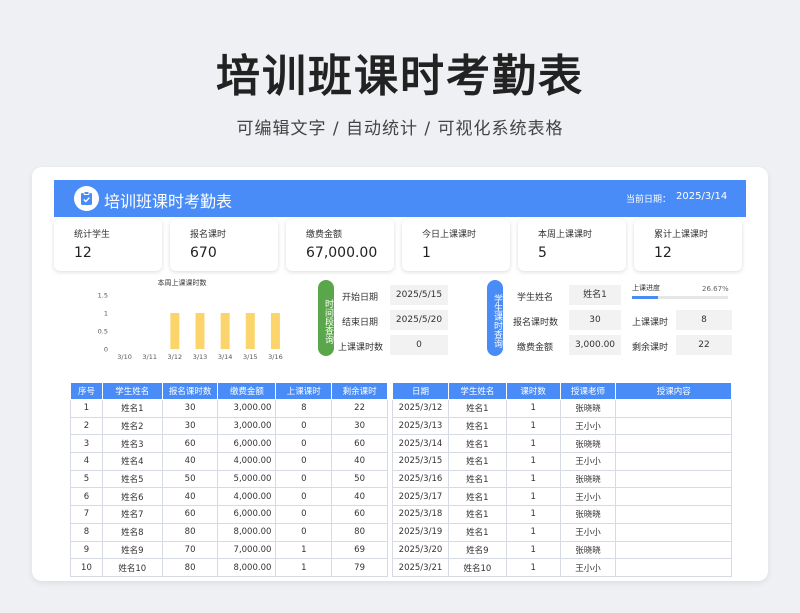 The image size is (800, 613). I want to click on table-cell: 2025/3/15, so click(420, 461).